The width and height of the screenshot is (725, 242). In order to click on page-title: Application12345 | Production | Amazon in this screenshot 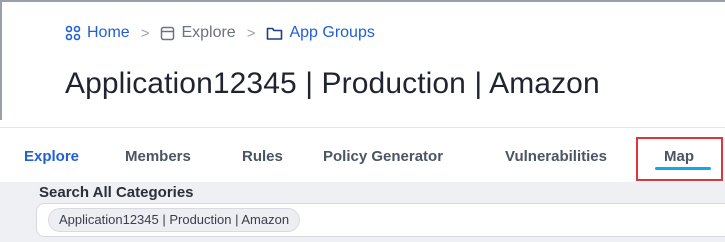, I will do `click(332, 83)`.